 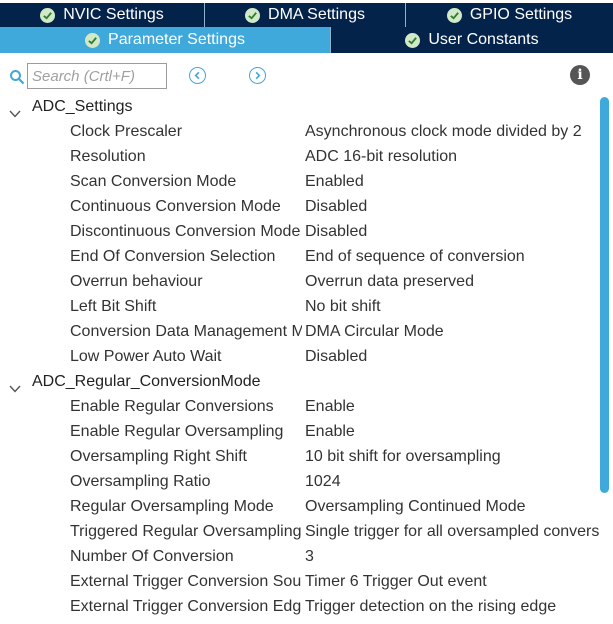 What do you see at coordinates (146, 381) in the screenshot?
I see `group-label: ADC_Regular_ConversionMode` at bounding box center [146, 381].